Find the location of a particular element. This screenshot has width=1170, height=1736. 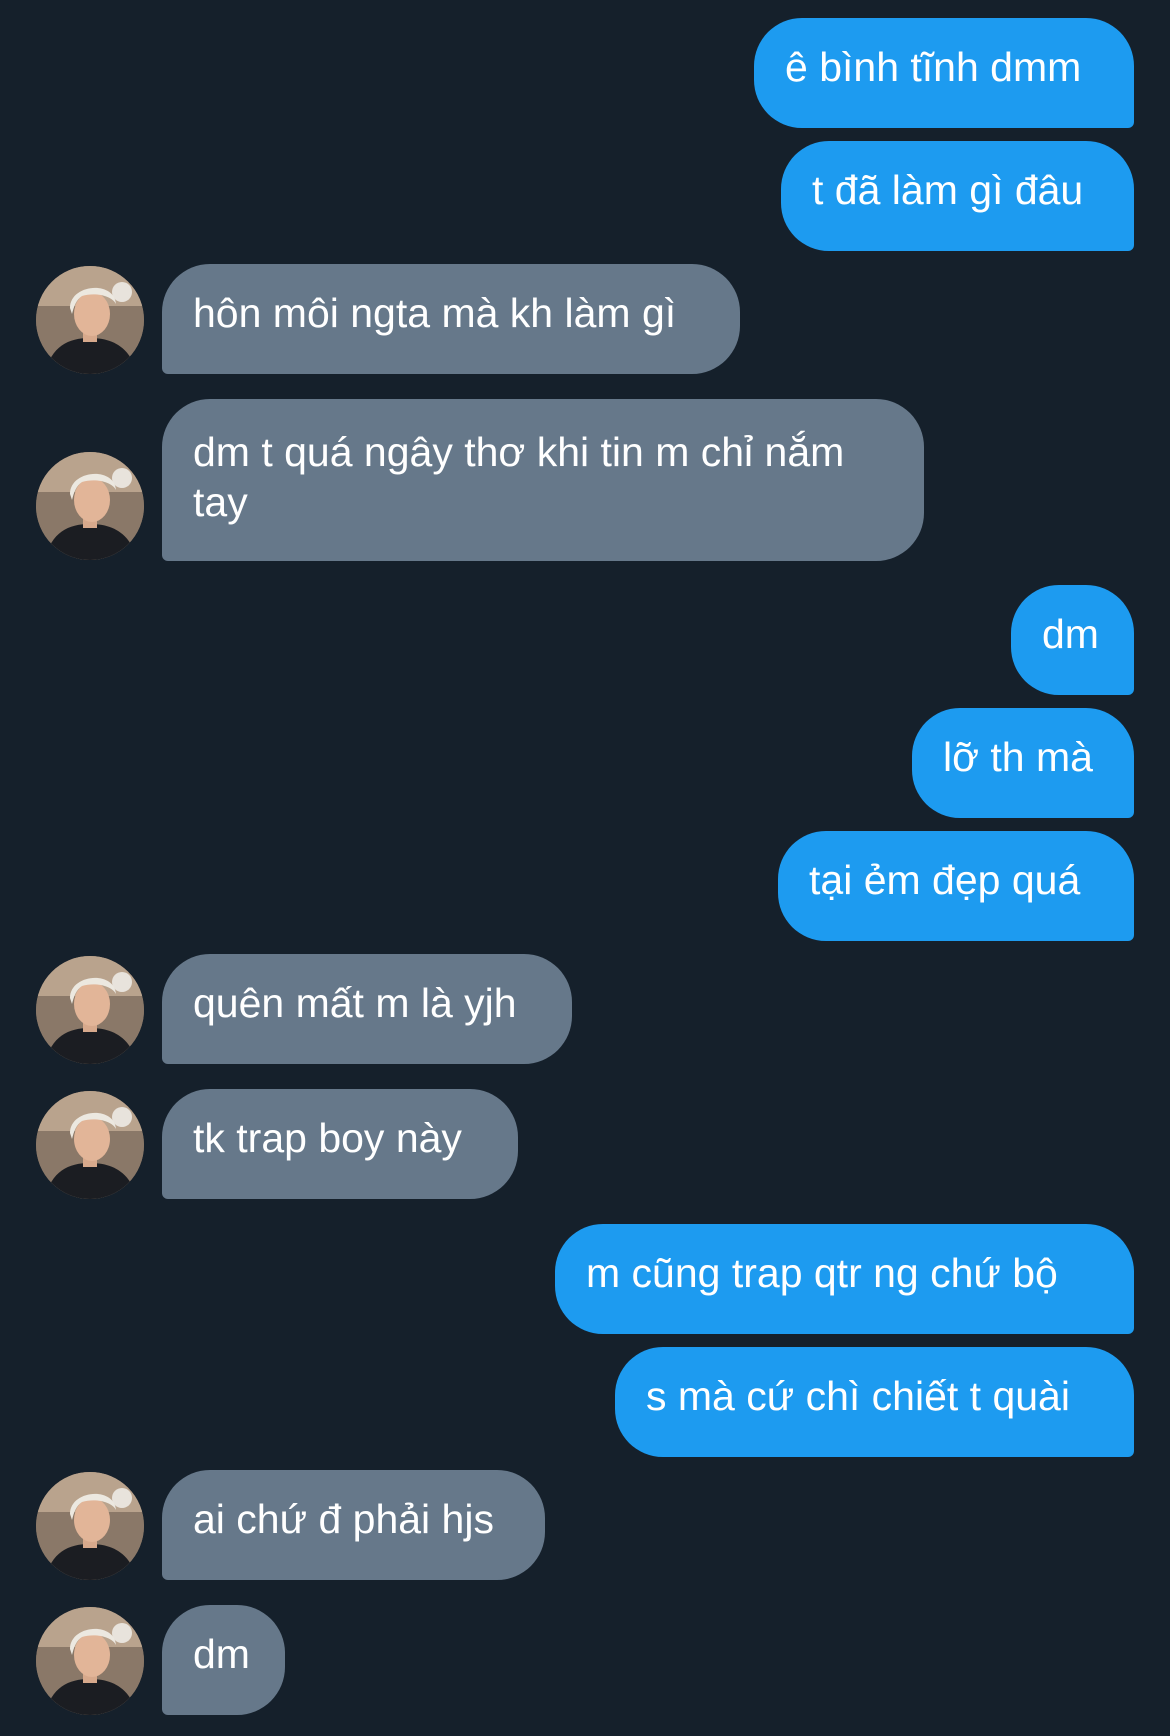

sent-message-bubble: tại ẻm đẹp quá is located at coordinates (956, 886).